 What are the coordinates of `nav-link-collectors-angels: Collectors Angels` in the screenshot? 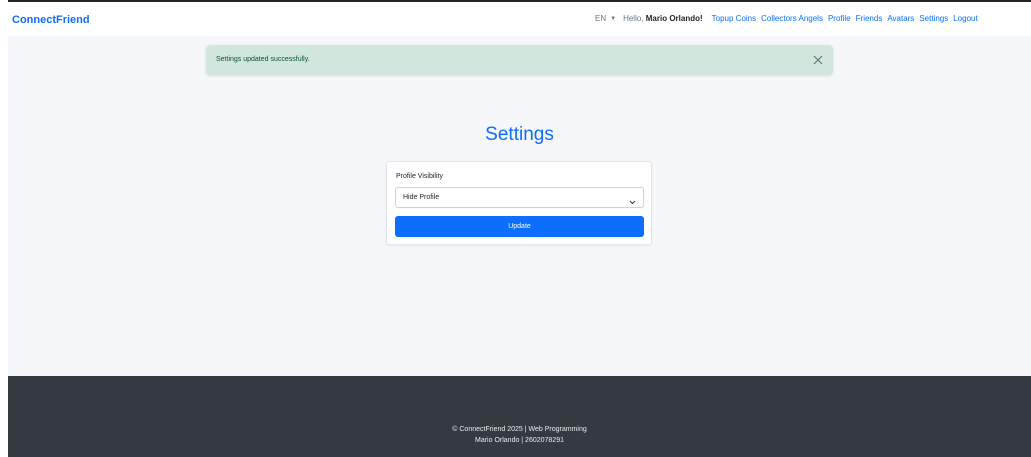 It's located at (792, 18).